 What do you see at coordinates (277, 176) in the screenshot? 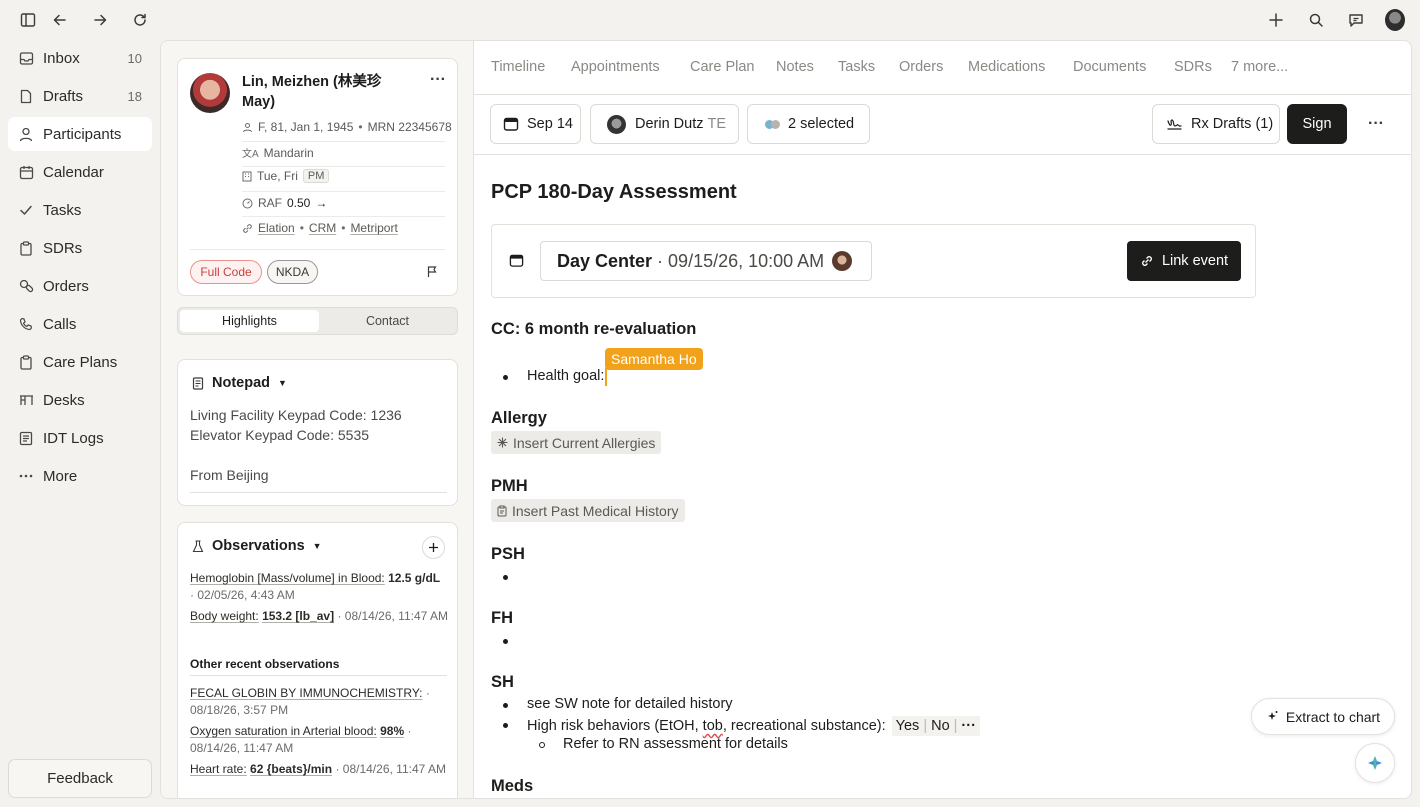
I see `patient-days: Tue, Fri` at bounding box center [277, 176].